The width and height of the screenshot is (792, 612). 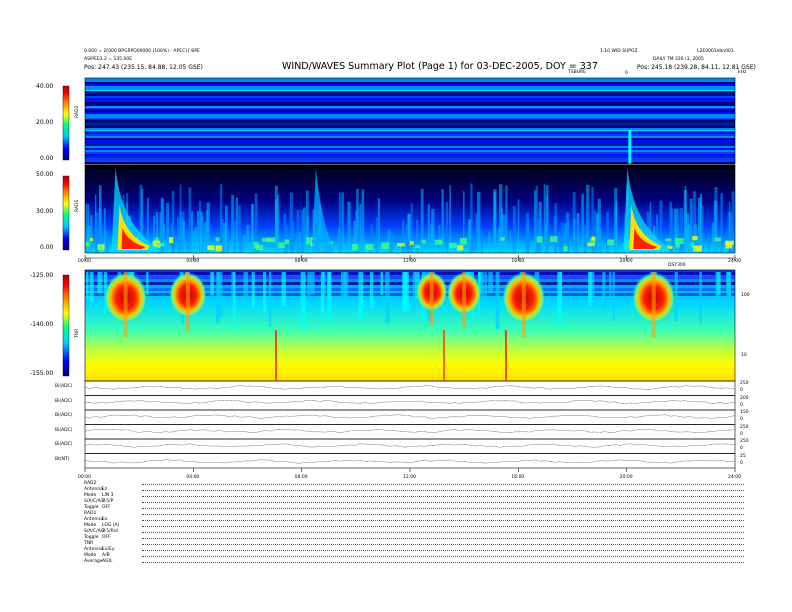 I want to click on footer-row-value: OFF, so click(x=106, y=537).